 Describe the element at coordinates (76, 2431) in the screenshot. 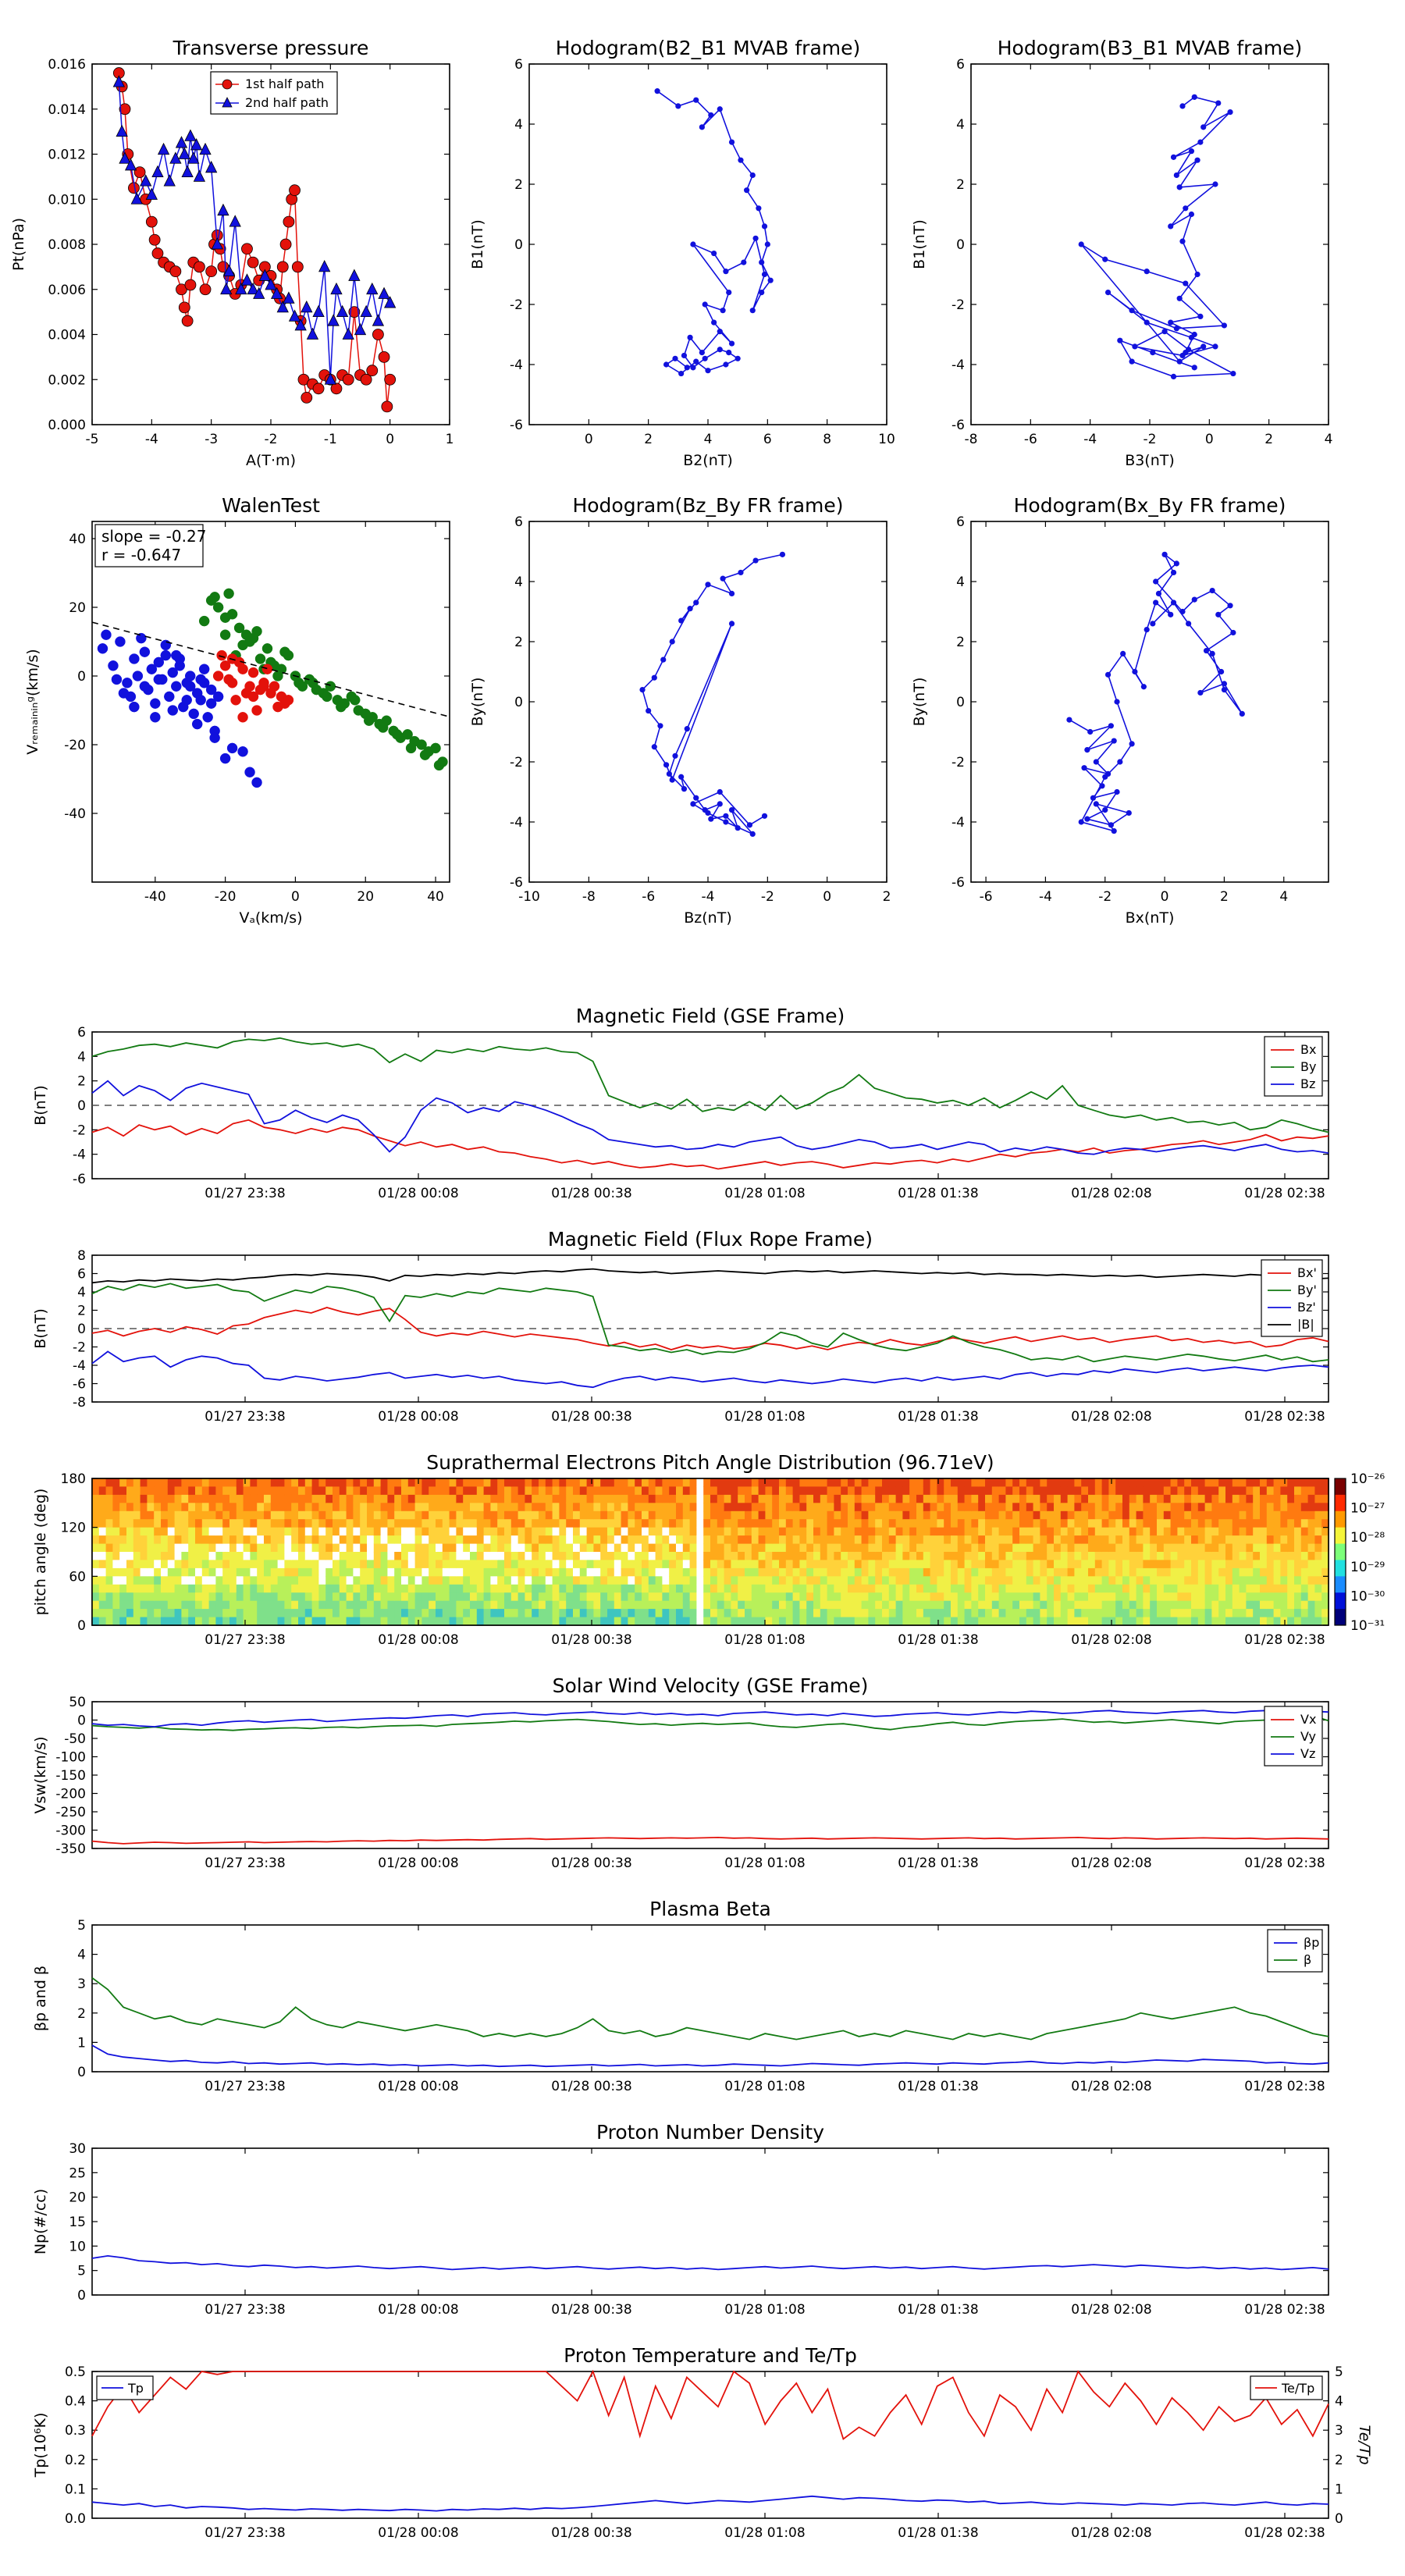

I see `y-tick-label: 0.3` at that location.